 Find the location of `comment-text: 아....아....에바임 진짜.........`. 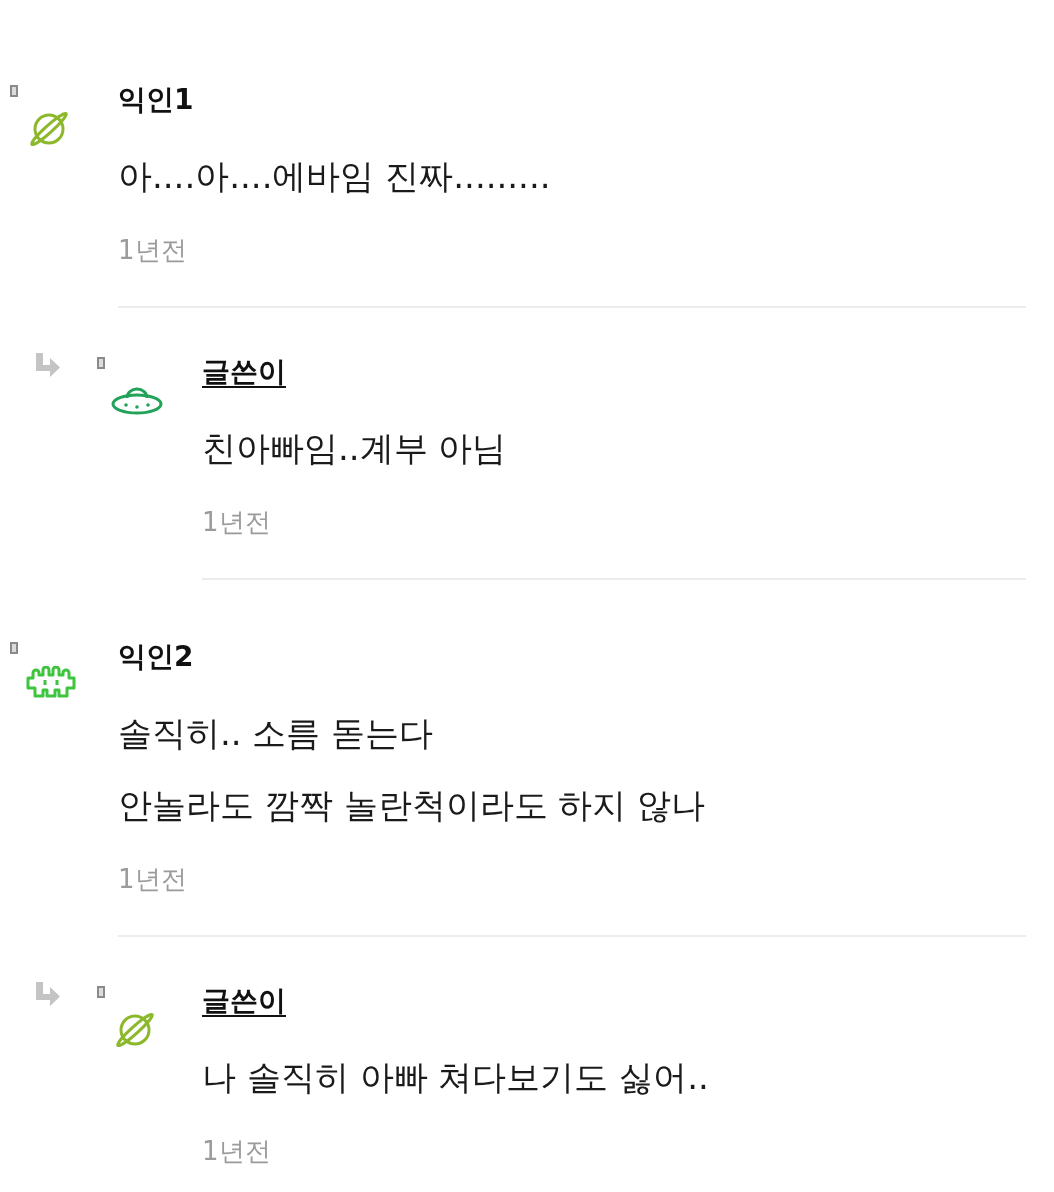

comment-text: 아....아....에바임 진짜......... is located at coordinates (334, 176).